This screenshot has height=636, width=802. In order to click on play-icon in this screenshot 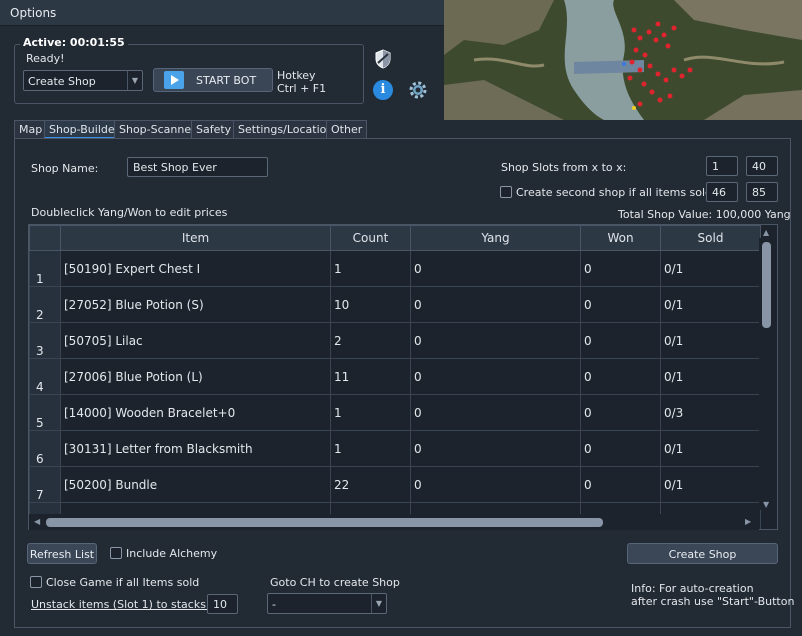, I will do `click(174, 80)`.